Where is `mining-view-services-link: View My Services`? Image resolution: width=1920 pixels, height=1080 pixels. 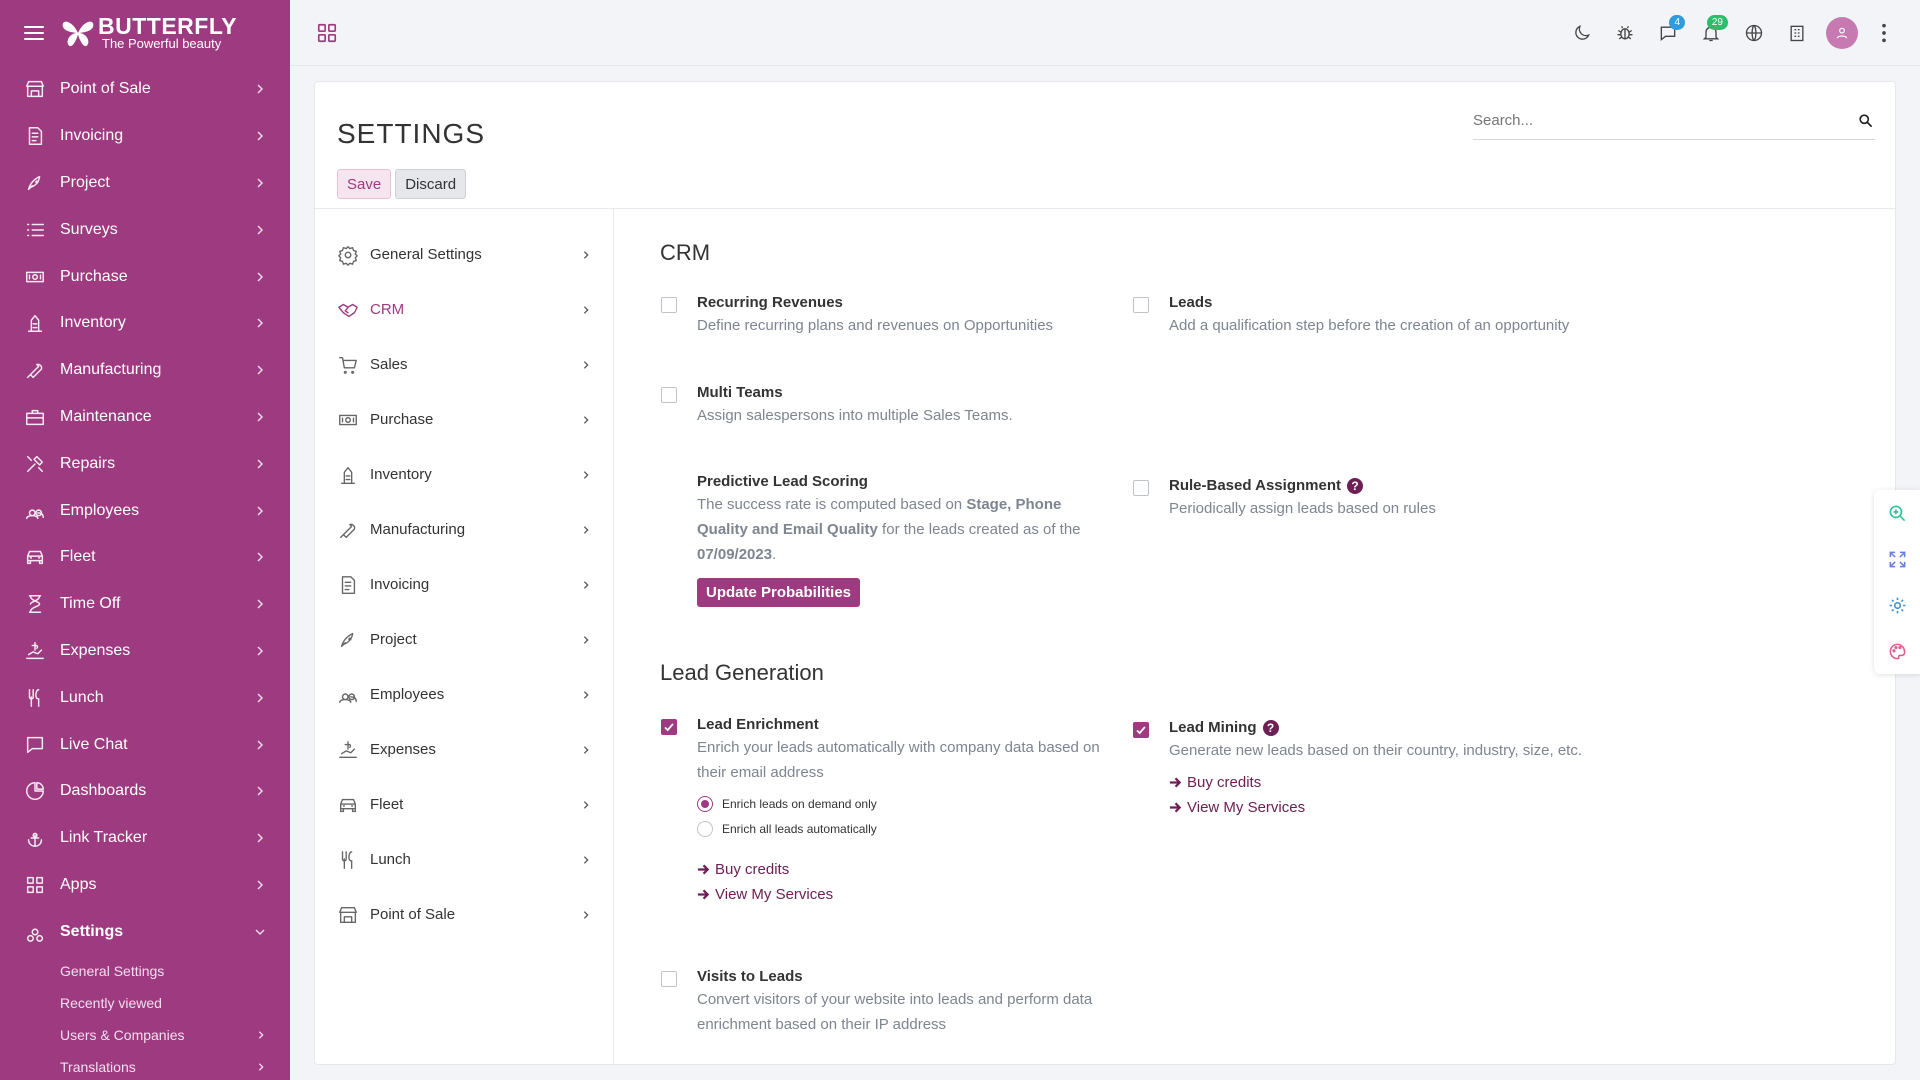 mining-view-services-link: View My Services is located at coordinates (1401, 807).